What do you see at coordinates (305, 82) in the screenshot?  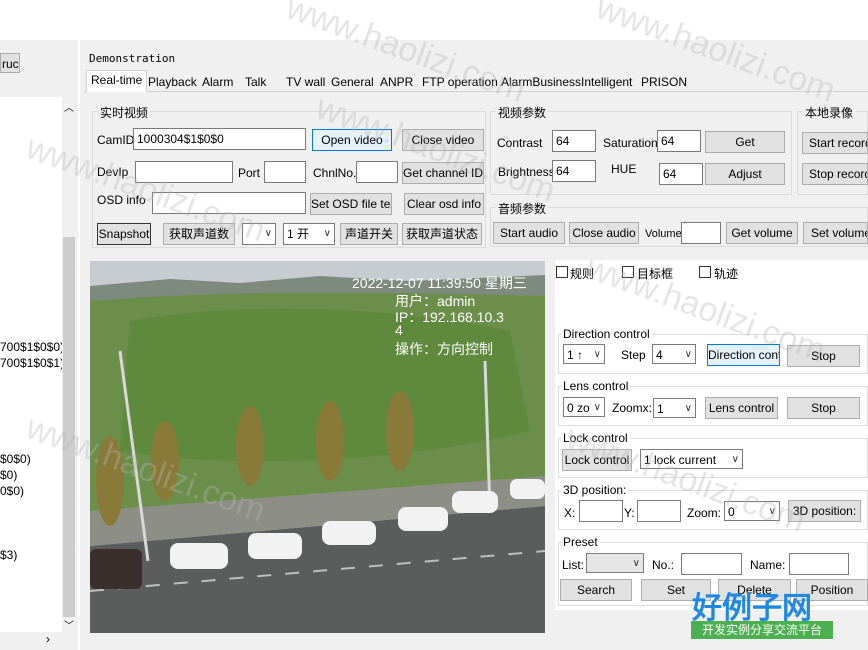 I see `tab-tv-wall: TV wall` at bounding box center [305, 82].